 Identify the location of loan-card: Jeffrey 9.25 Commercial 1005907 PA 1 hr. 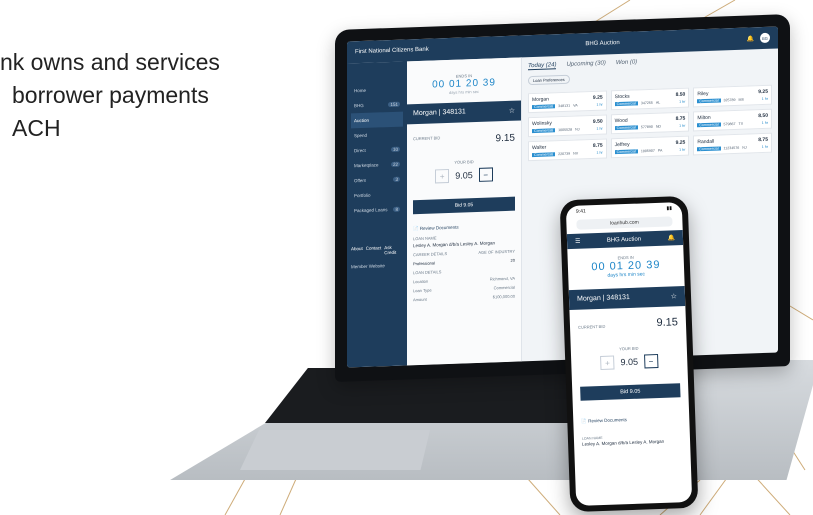
(650, 147).